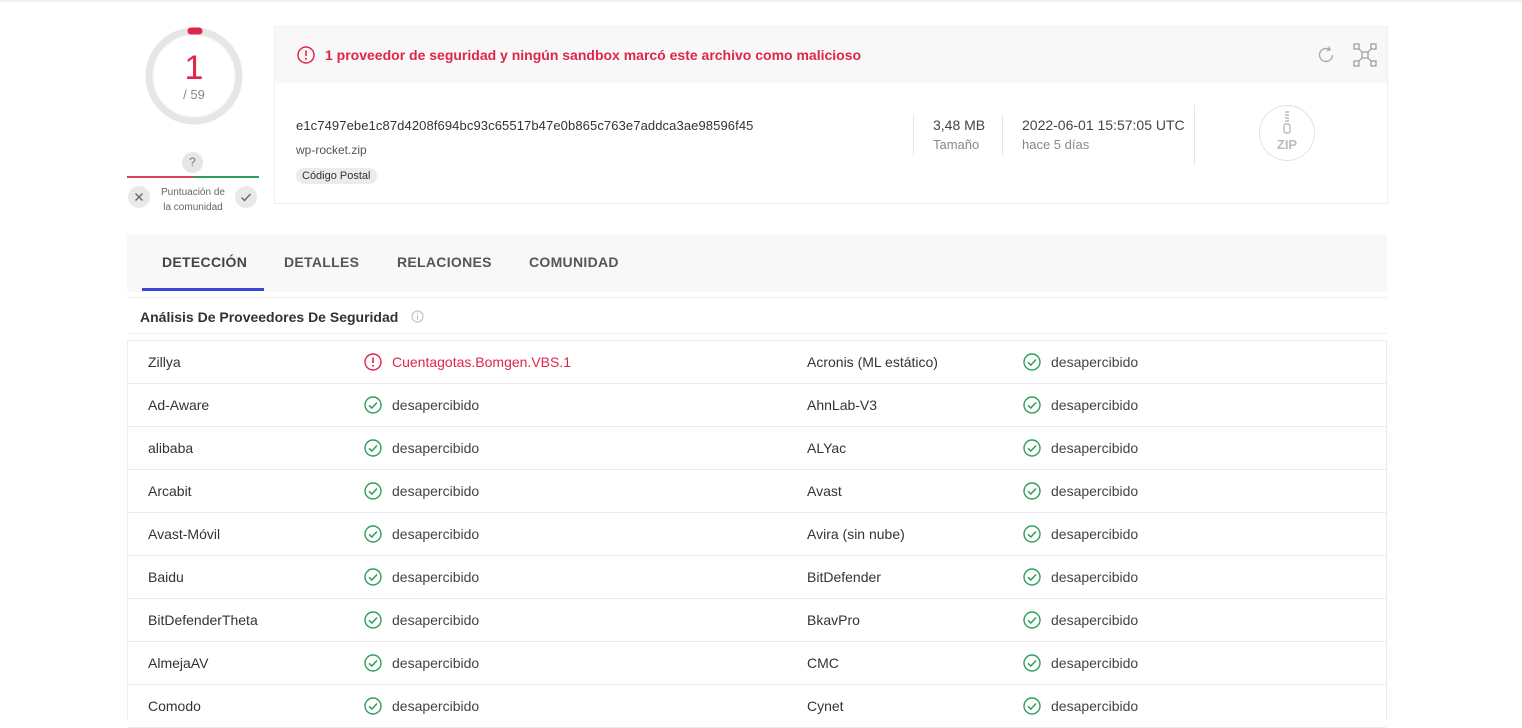 Image resolution: width=1522 pixels, height=728 pixels. I want to click on close-icon, so click(139, 197).